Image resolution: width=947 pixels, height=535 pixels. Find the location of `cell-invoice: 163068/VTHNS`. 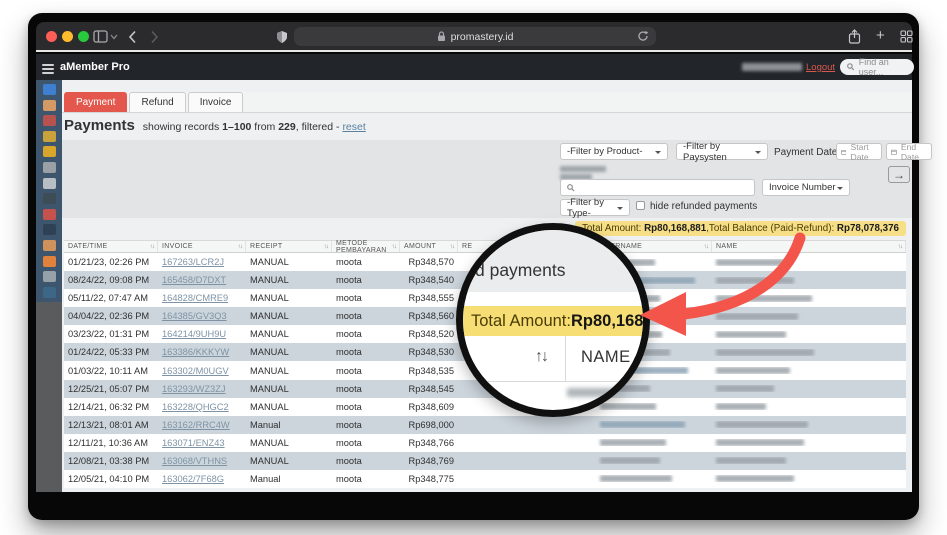

cell-invoice: 163068/VTHNS is located at coordinates (202, 461).